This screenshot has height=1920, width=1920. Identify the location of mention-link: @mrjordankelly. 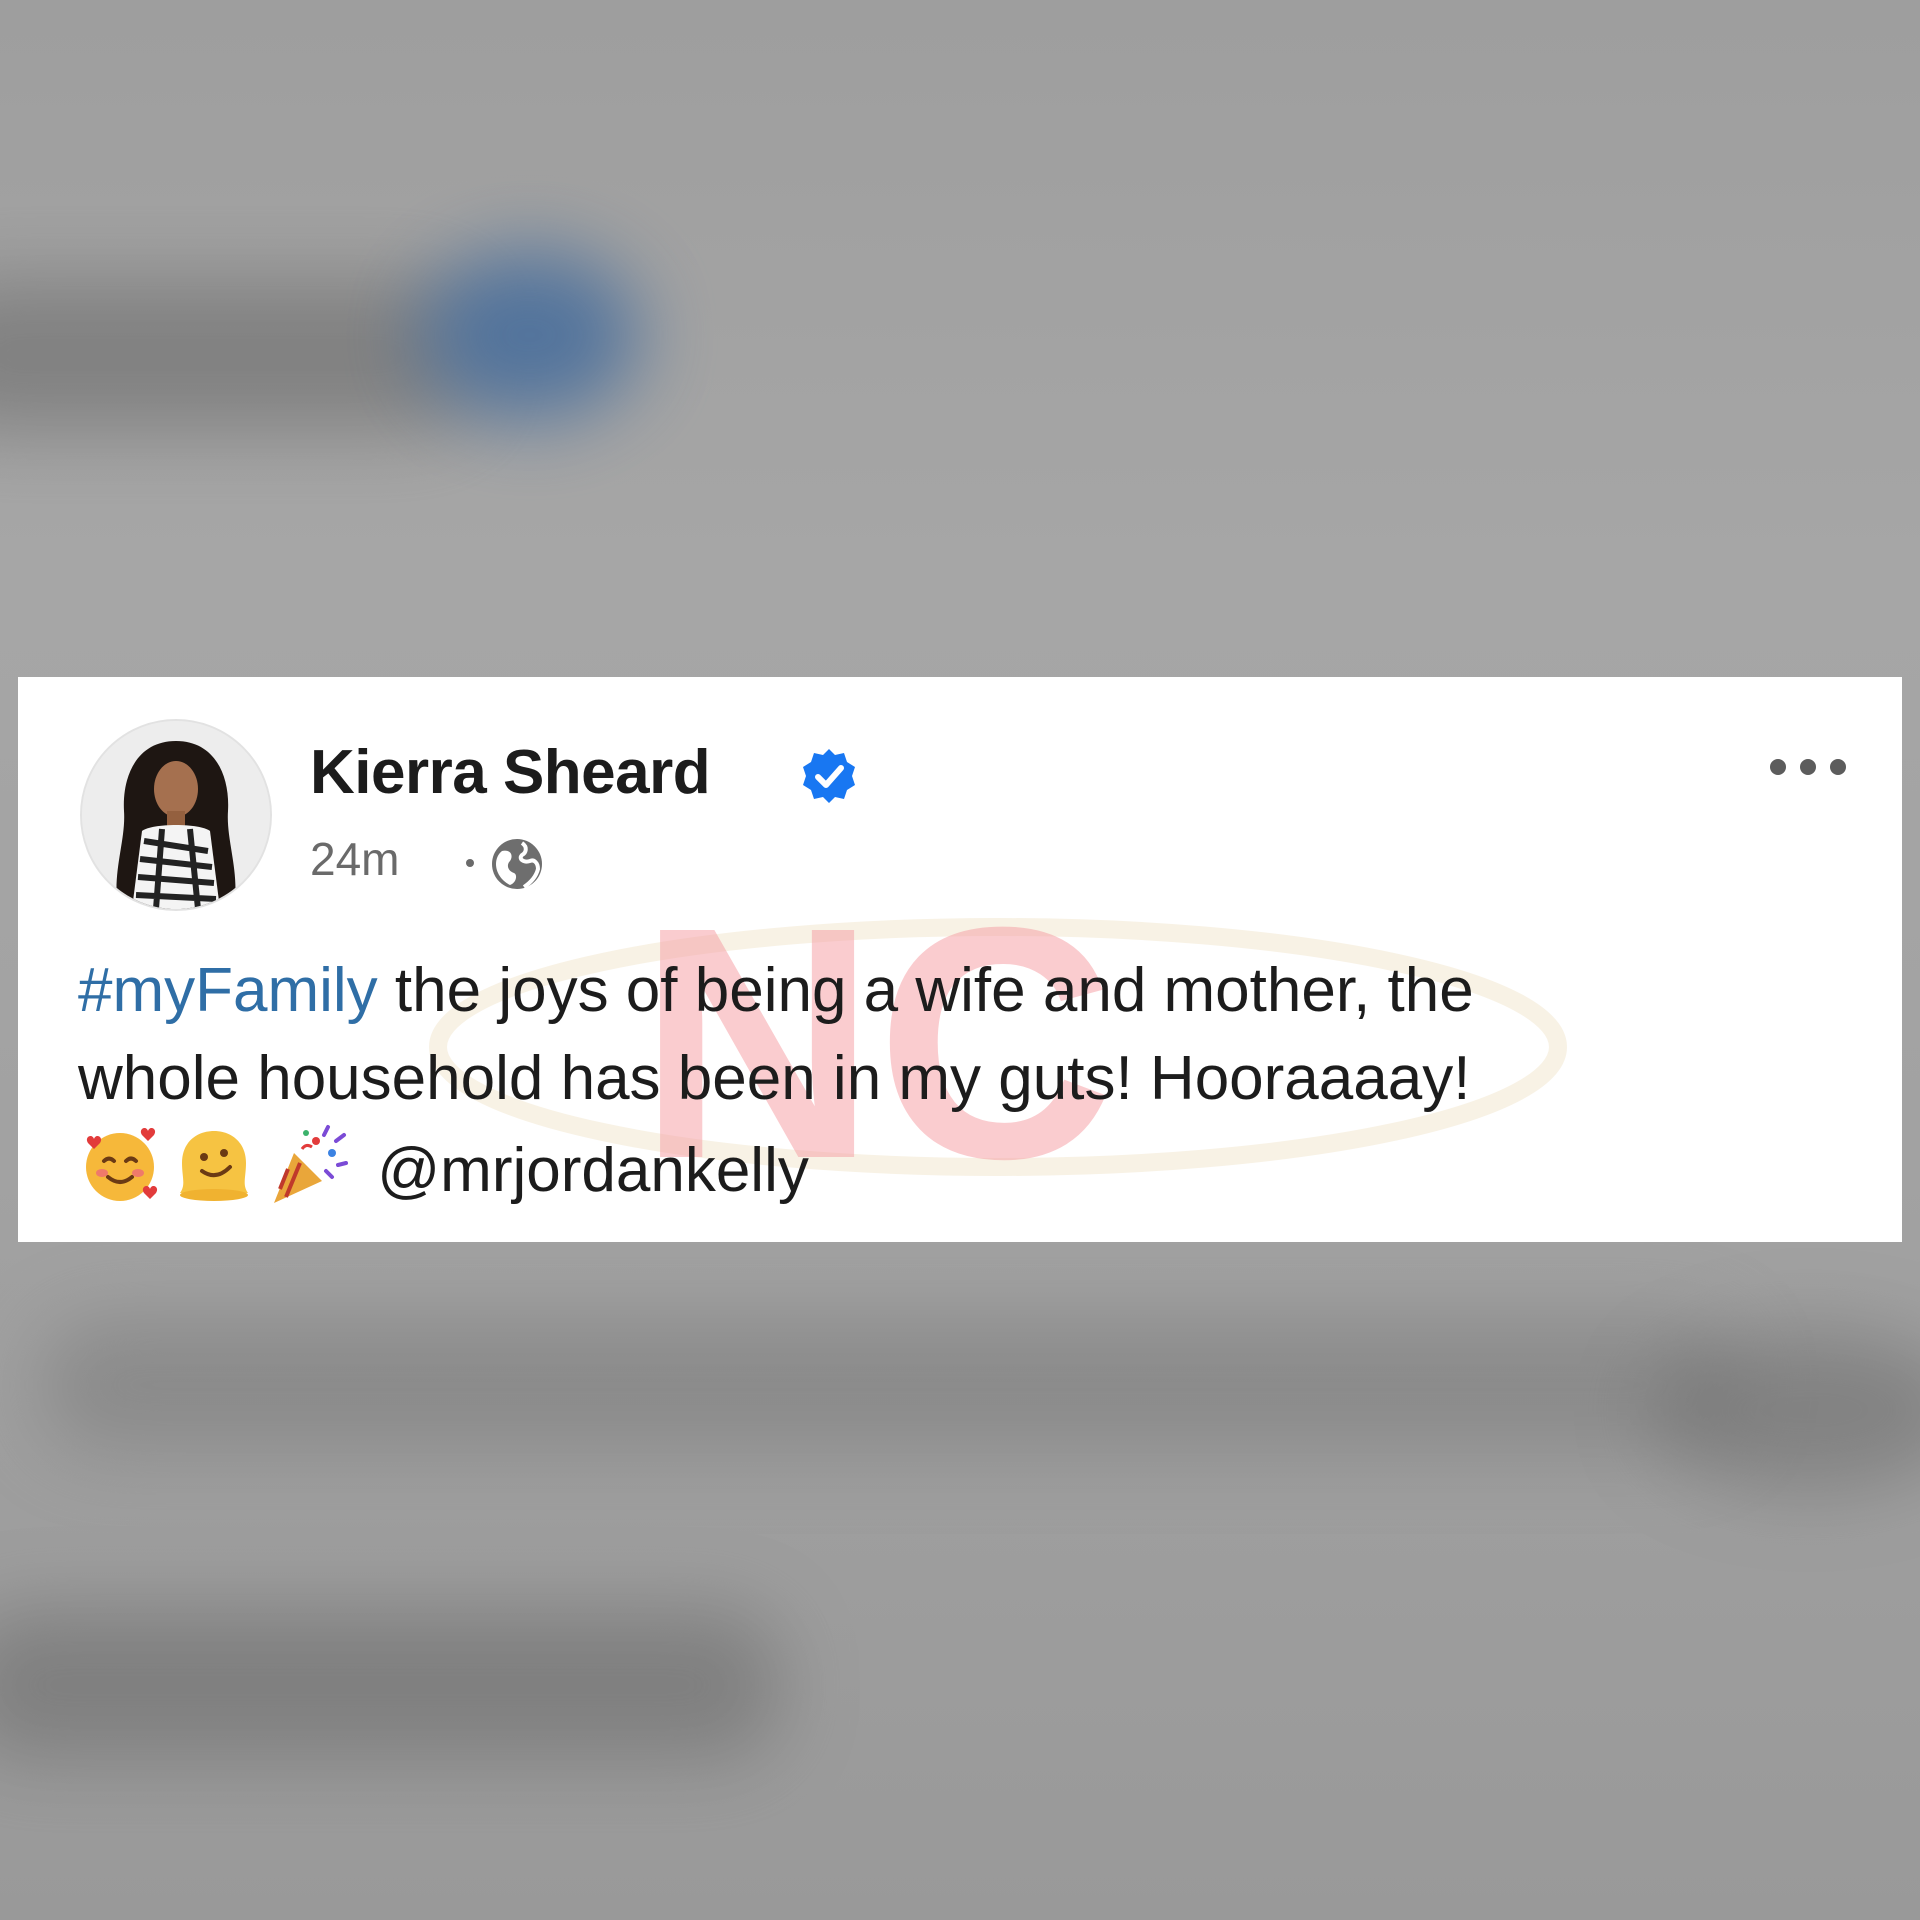
(593, 1170).